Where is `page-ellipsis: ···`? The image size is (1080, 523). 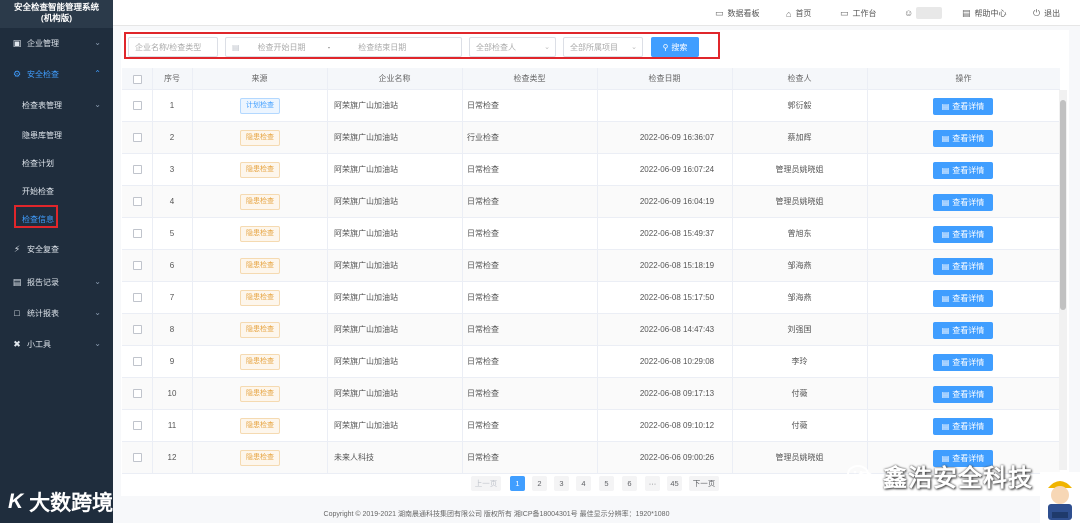 page-ellipsis: ··· is located at coordinates (652, 483).